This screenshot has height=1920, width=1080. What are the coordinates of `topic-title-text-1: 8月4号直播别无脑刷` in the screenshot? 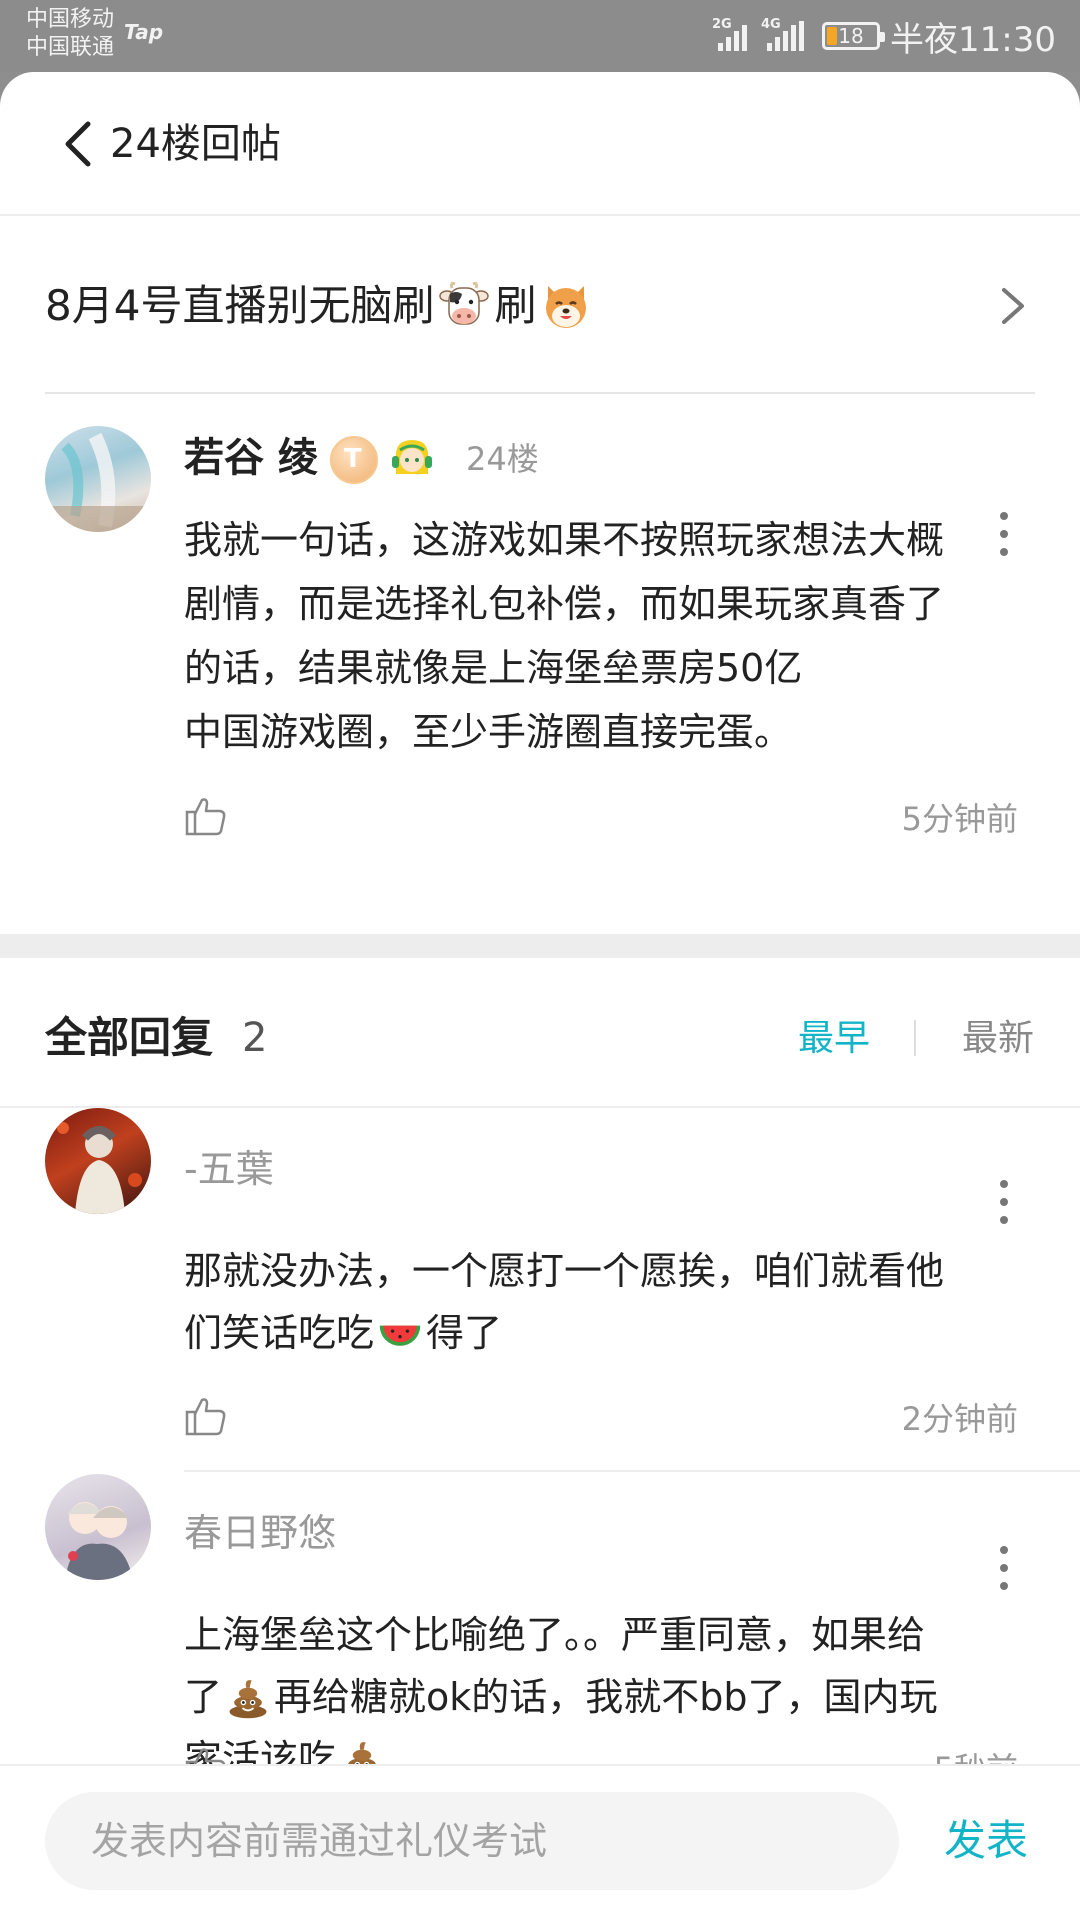 It's located at (240, 305).